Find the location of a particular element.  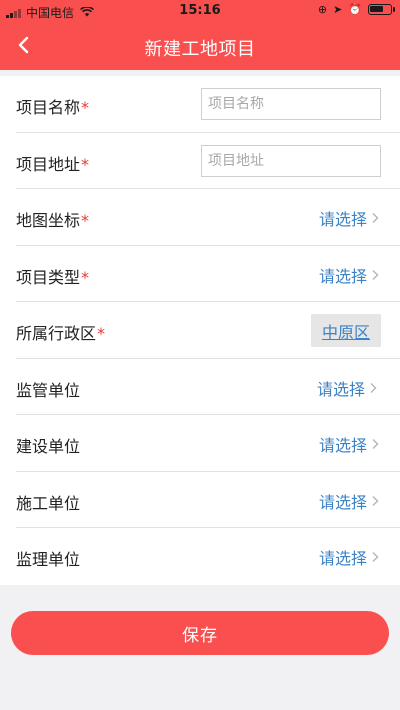

building-unit-row: 施工单位 请选择 is located at coordinates (208, 500).